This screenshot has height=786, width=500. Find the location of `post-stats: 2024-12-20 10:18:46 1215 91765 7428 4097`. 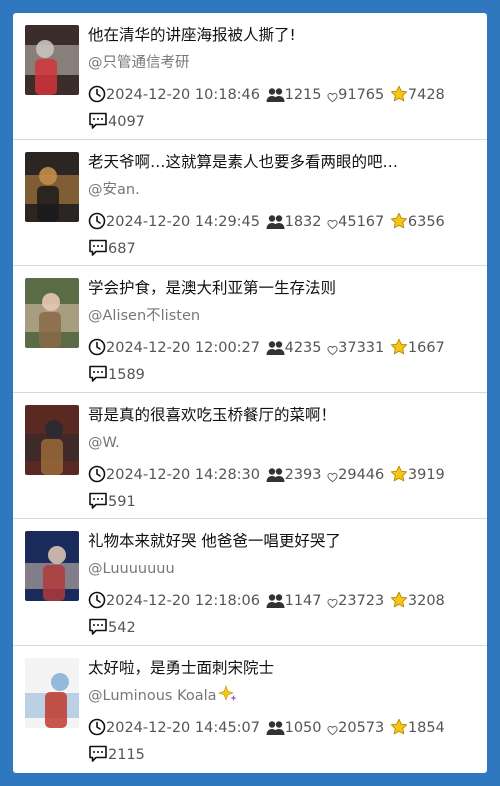

post-stats: 2024-12-20 10:18:46 1215 91765 7428 4097 is located at coordinates (273, 111).